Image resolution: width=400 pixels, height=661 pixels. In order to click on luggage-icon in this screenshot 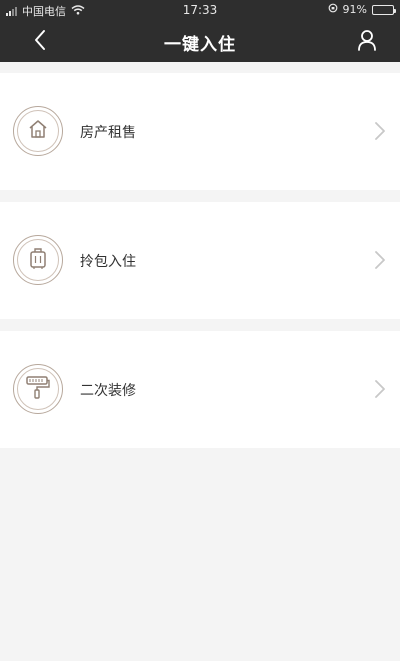, I will do `click(38, 260)`.